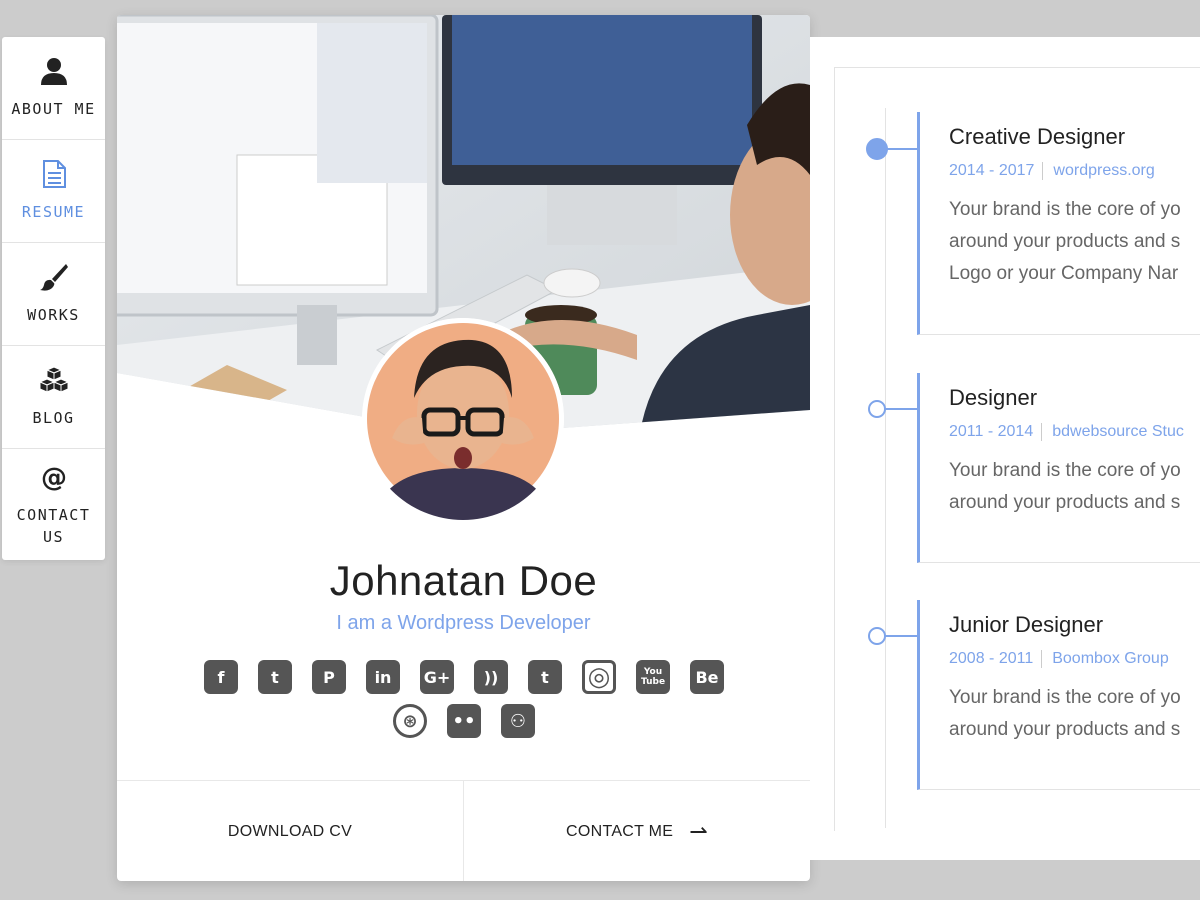  What do you see at coordinates (1026, 624) in the screenshot?
I see `entry-title: Junior Designer` at bounding box center [1026, 624].